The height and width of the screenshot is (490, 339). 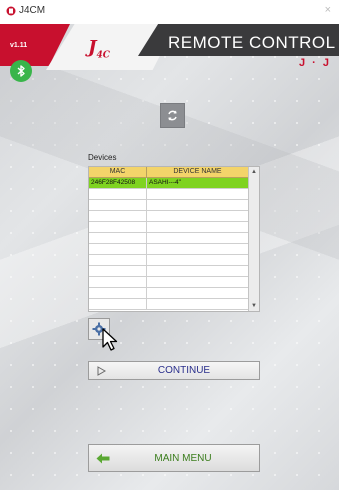 What do you see at coordinates (254, 172) in the screenshot?
I see `scroll-up-icon: ▲` at bounding box center [254, 172].